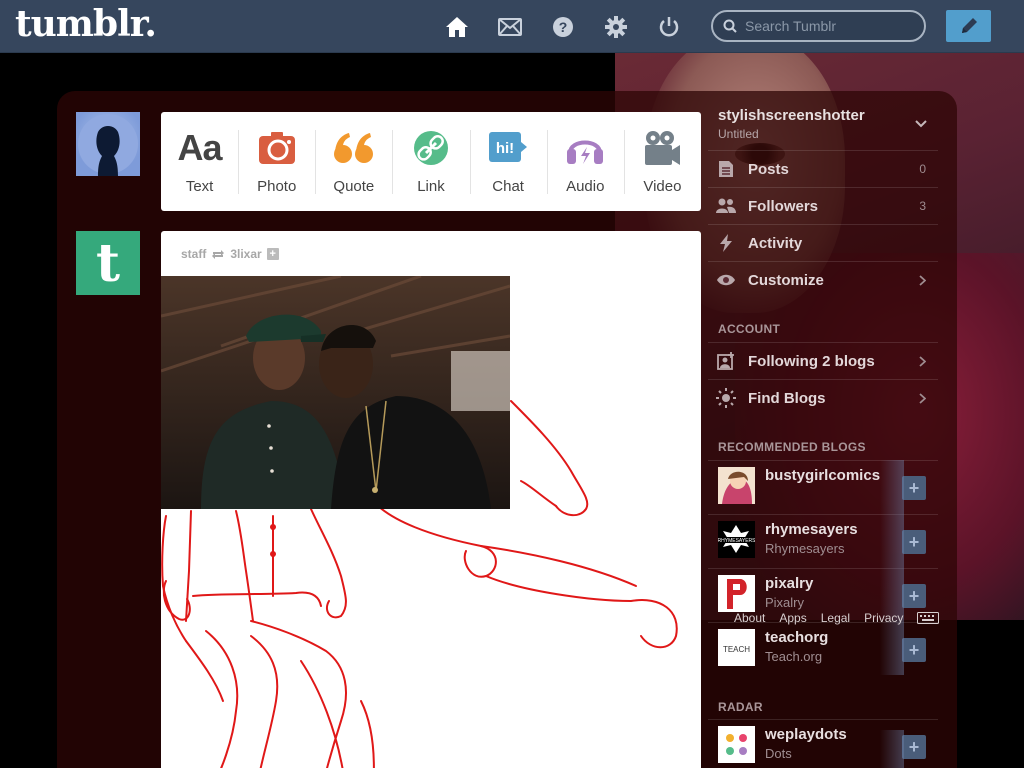 This screenshot has height=768, width=1024. I want to click on recommended-heading: RECOMMENDED BLOGS, so click(792, 447).